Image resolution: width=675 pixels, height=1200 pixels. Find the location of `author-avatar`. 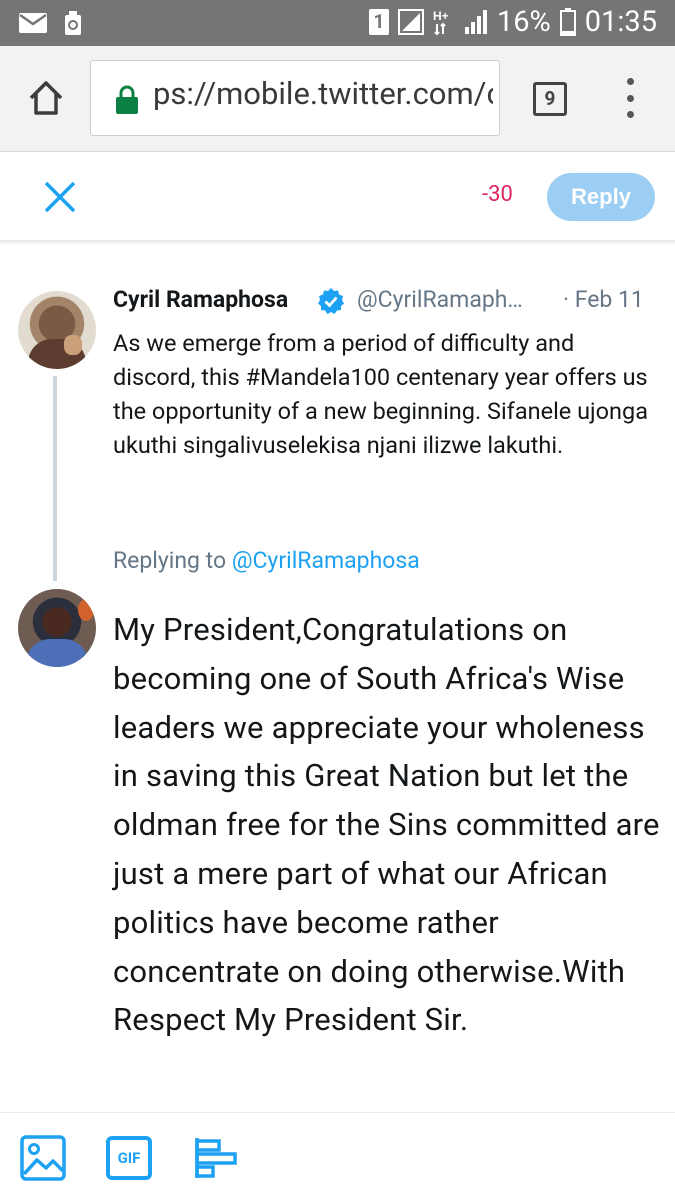

author-avatar is located at coordinates (57, 330).